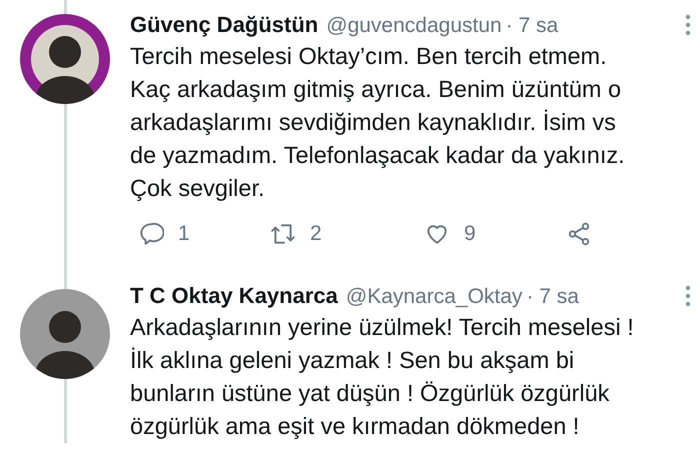 Image resolution: width=700 pixels, height=472 pixels. I want to click on action-count: 1, so click(184, 234).